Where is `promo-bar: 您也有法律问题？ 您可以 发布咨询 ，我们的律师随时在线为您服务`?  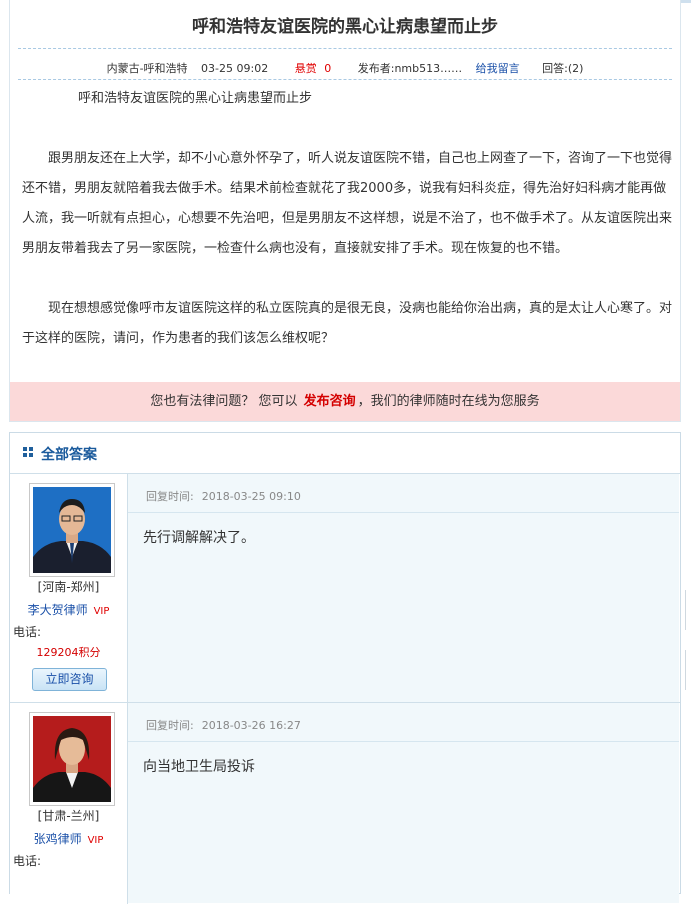
promo-bar: 您也有法律问题？ 您可以 发布咨询 ，我们的律师随时在线为您服务 is located at coordinates (345, 401).